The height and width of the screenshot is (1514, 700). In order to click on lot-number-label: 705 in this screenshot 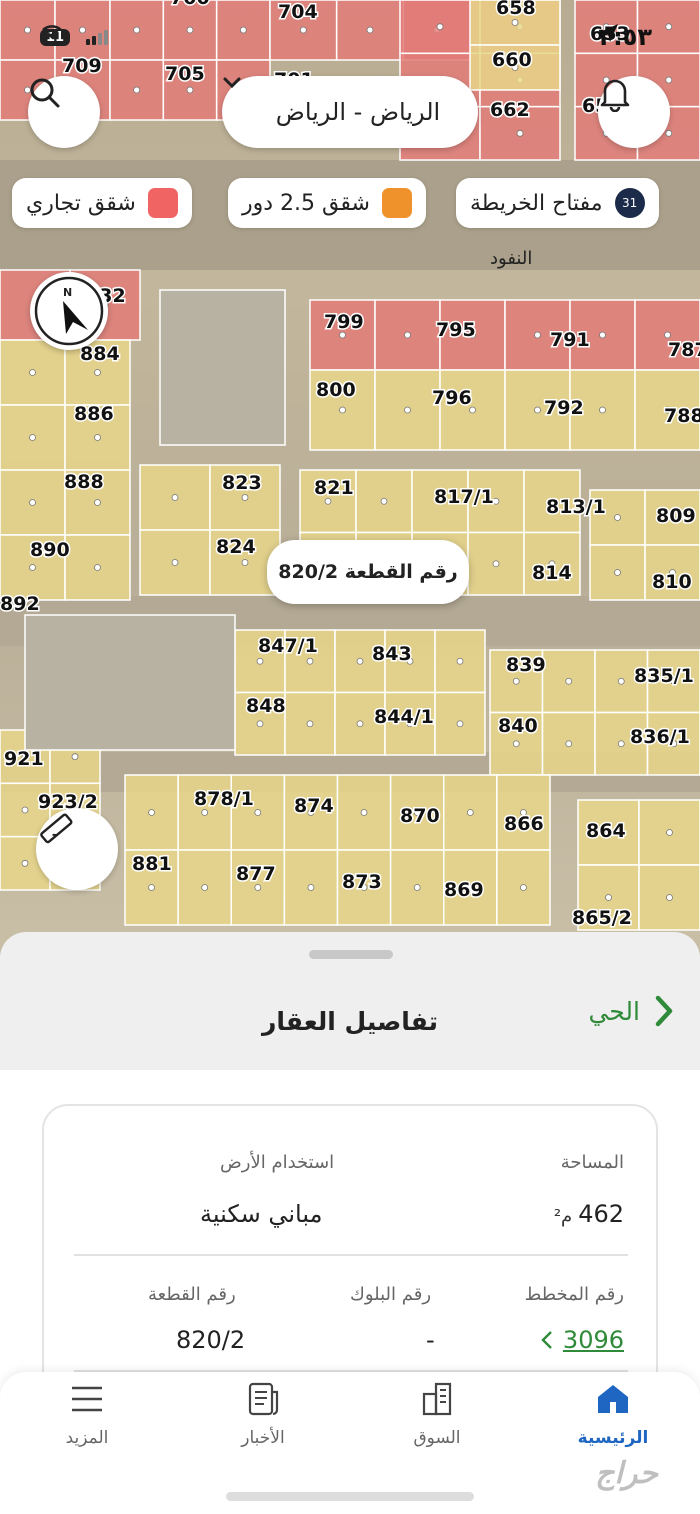, I will do `click(185, 74)`.